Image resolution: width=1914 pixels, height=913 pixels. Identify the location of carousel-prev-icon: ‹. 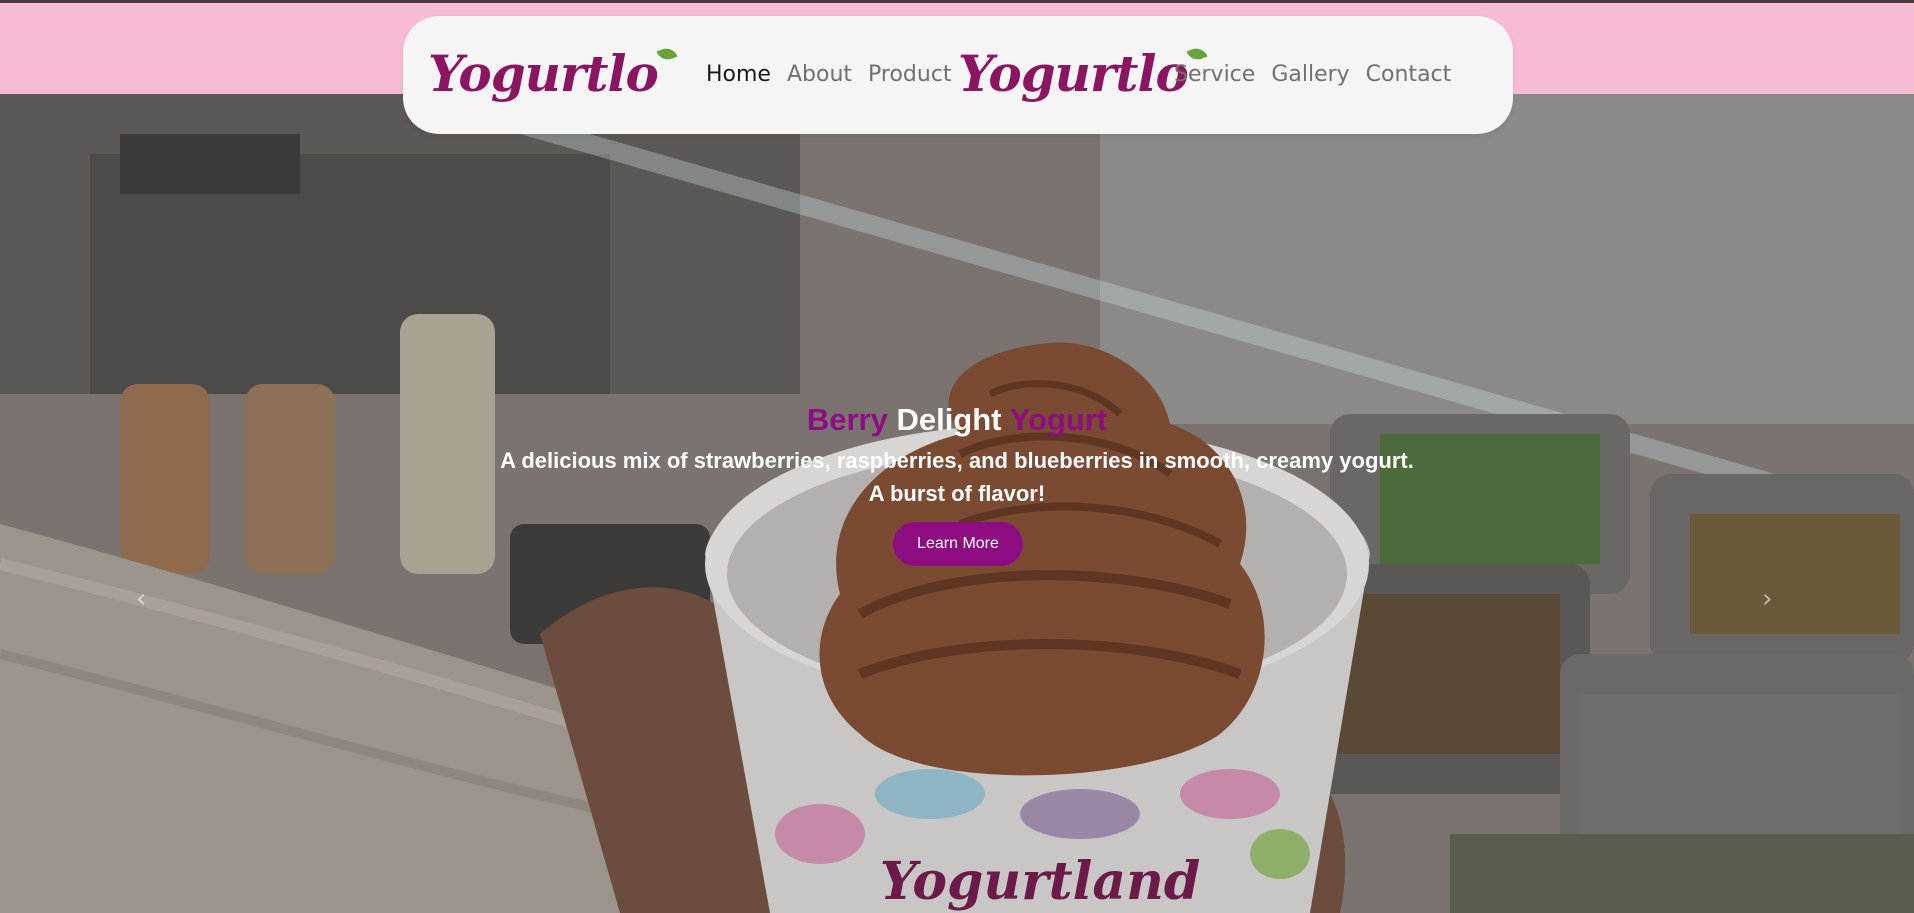
(141, 599).